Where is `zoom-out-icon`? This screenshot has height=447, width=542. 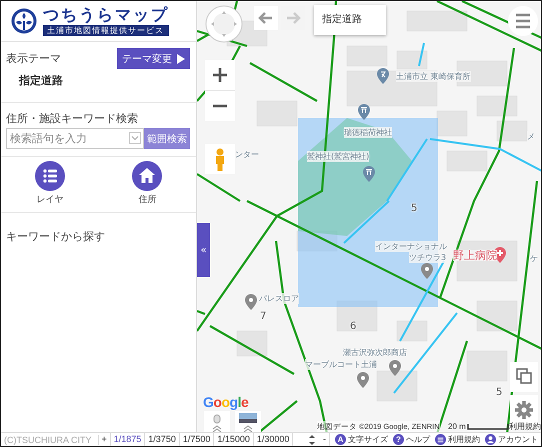 zoom-out-icon is located at coordinates (220, 106).